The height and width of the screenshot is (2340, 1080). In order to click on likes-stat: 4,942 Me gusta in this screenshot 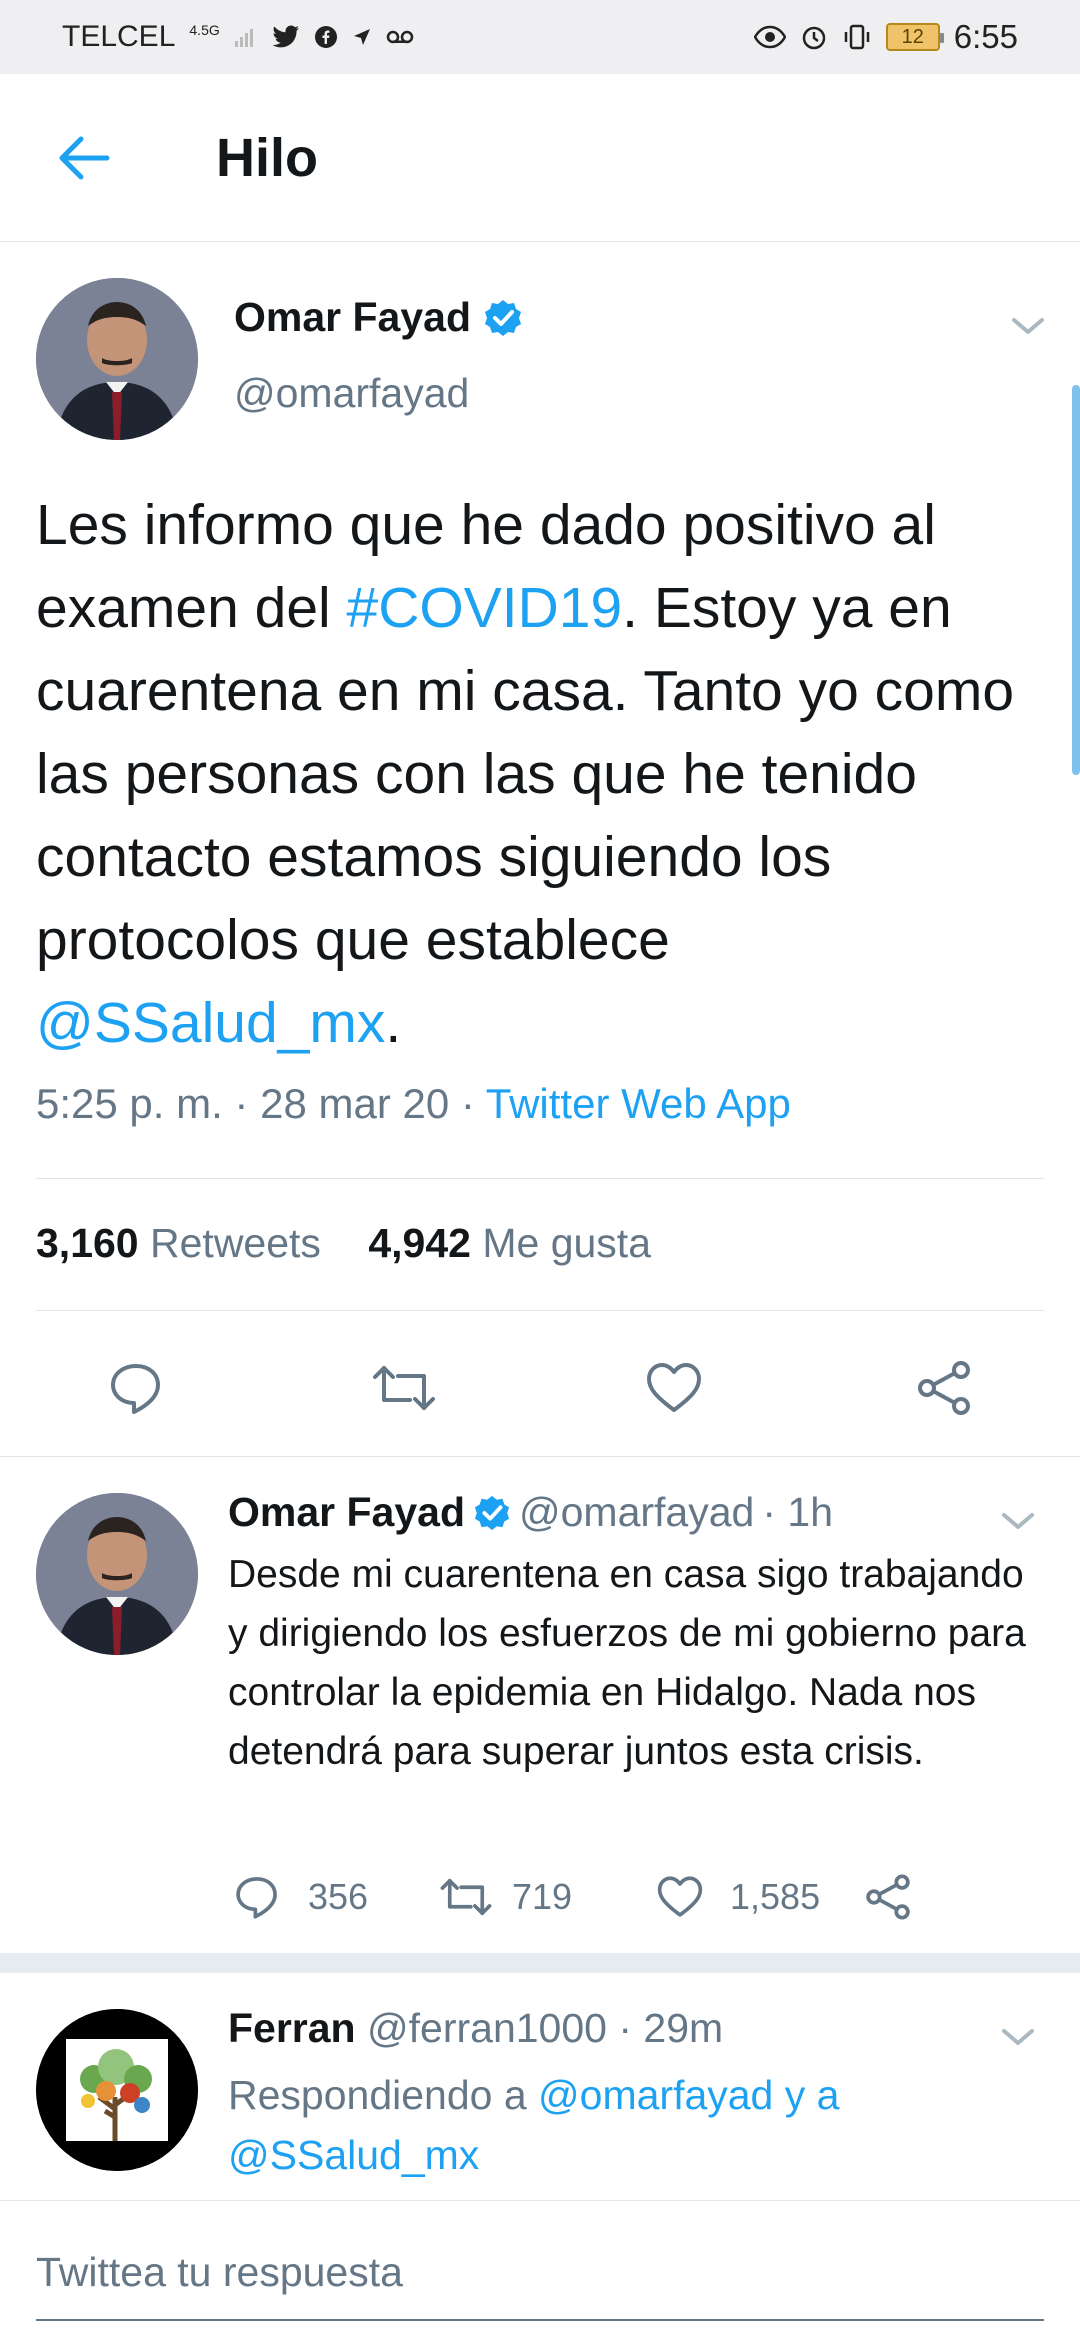, I will do `click(509, 1243)`.